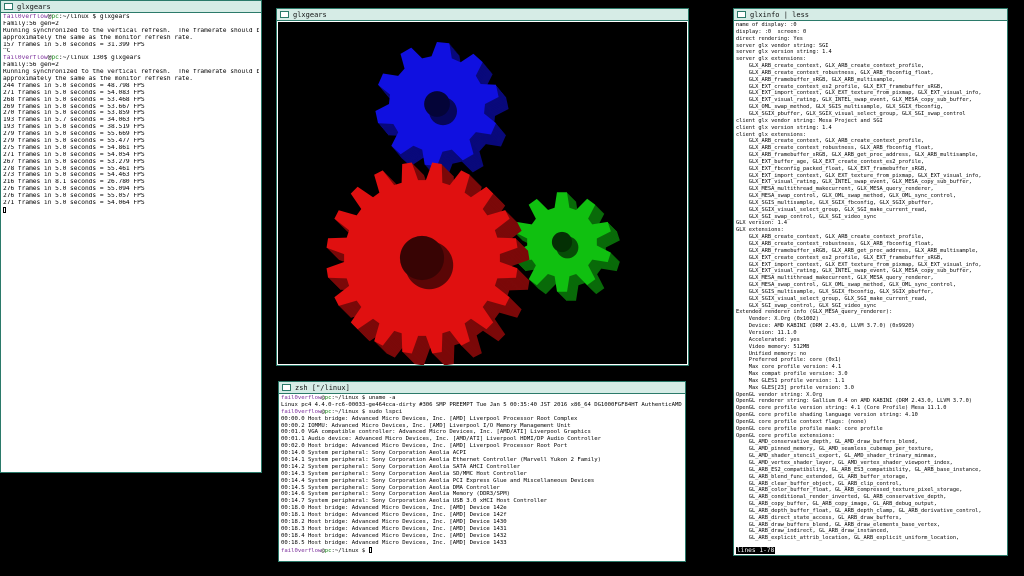  What do you see at coordinates (780, 14) in the screenshot?
I see `window-title: glxinfo | less` at bounding box center [780, 14].